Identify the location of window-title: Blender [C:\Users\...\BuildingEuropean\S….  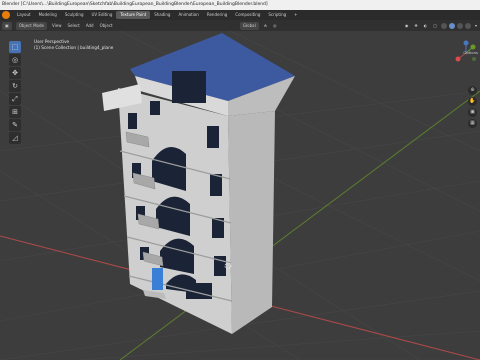
(240, 5).